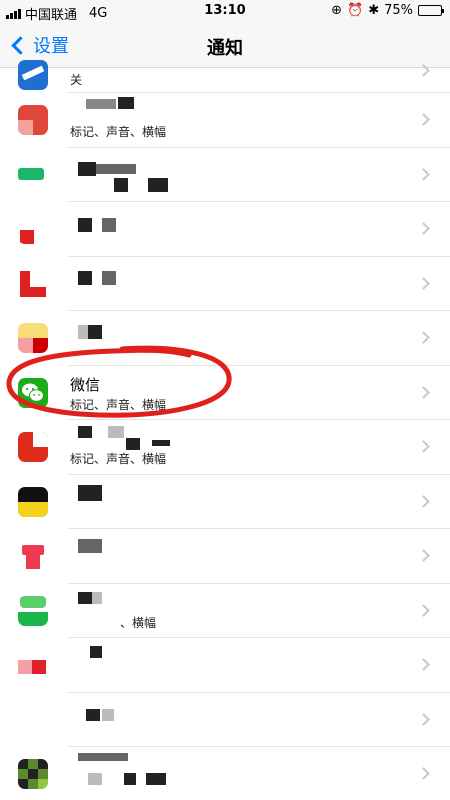 Image resolution: width=450 pixels, height=800 pixels. I want to click on notification-status: 关, so click(76, 80).